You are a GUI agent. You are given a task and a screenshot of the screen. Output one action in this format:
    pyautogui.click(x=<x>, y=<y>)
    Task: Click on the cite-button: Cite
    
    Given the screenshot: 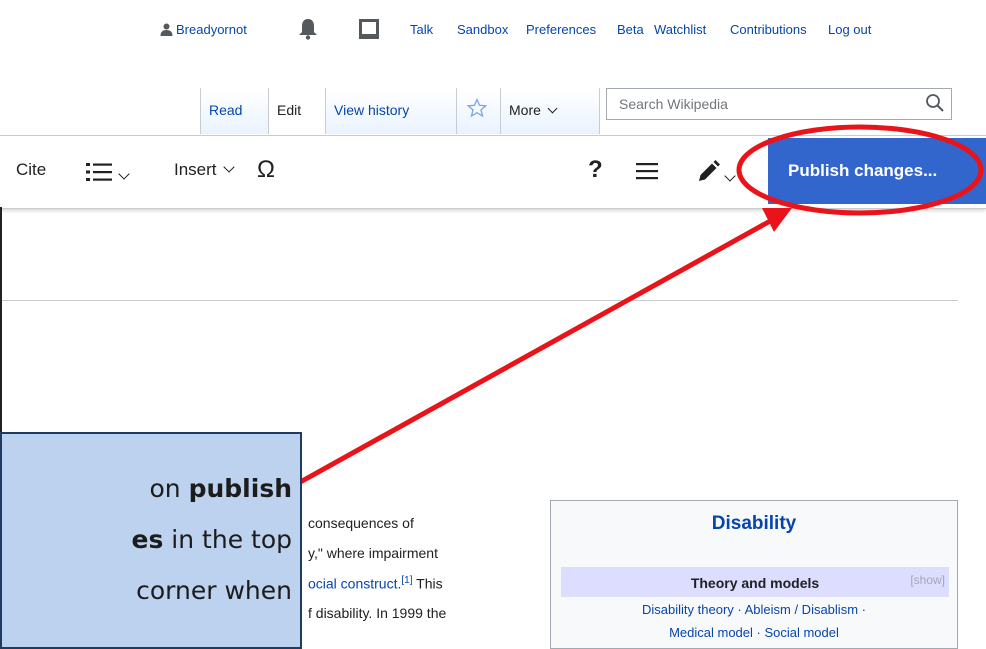 What is the action you would take?
    pyautogui.click(x=31, y=170)
    